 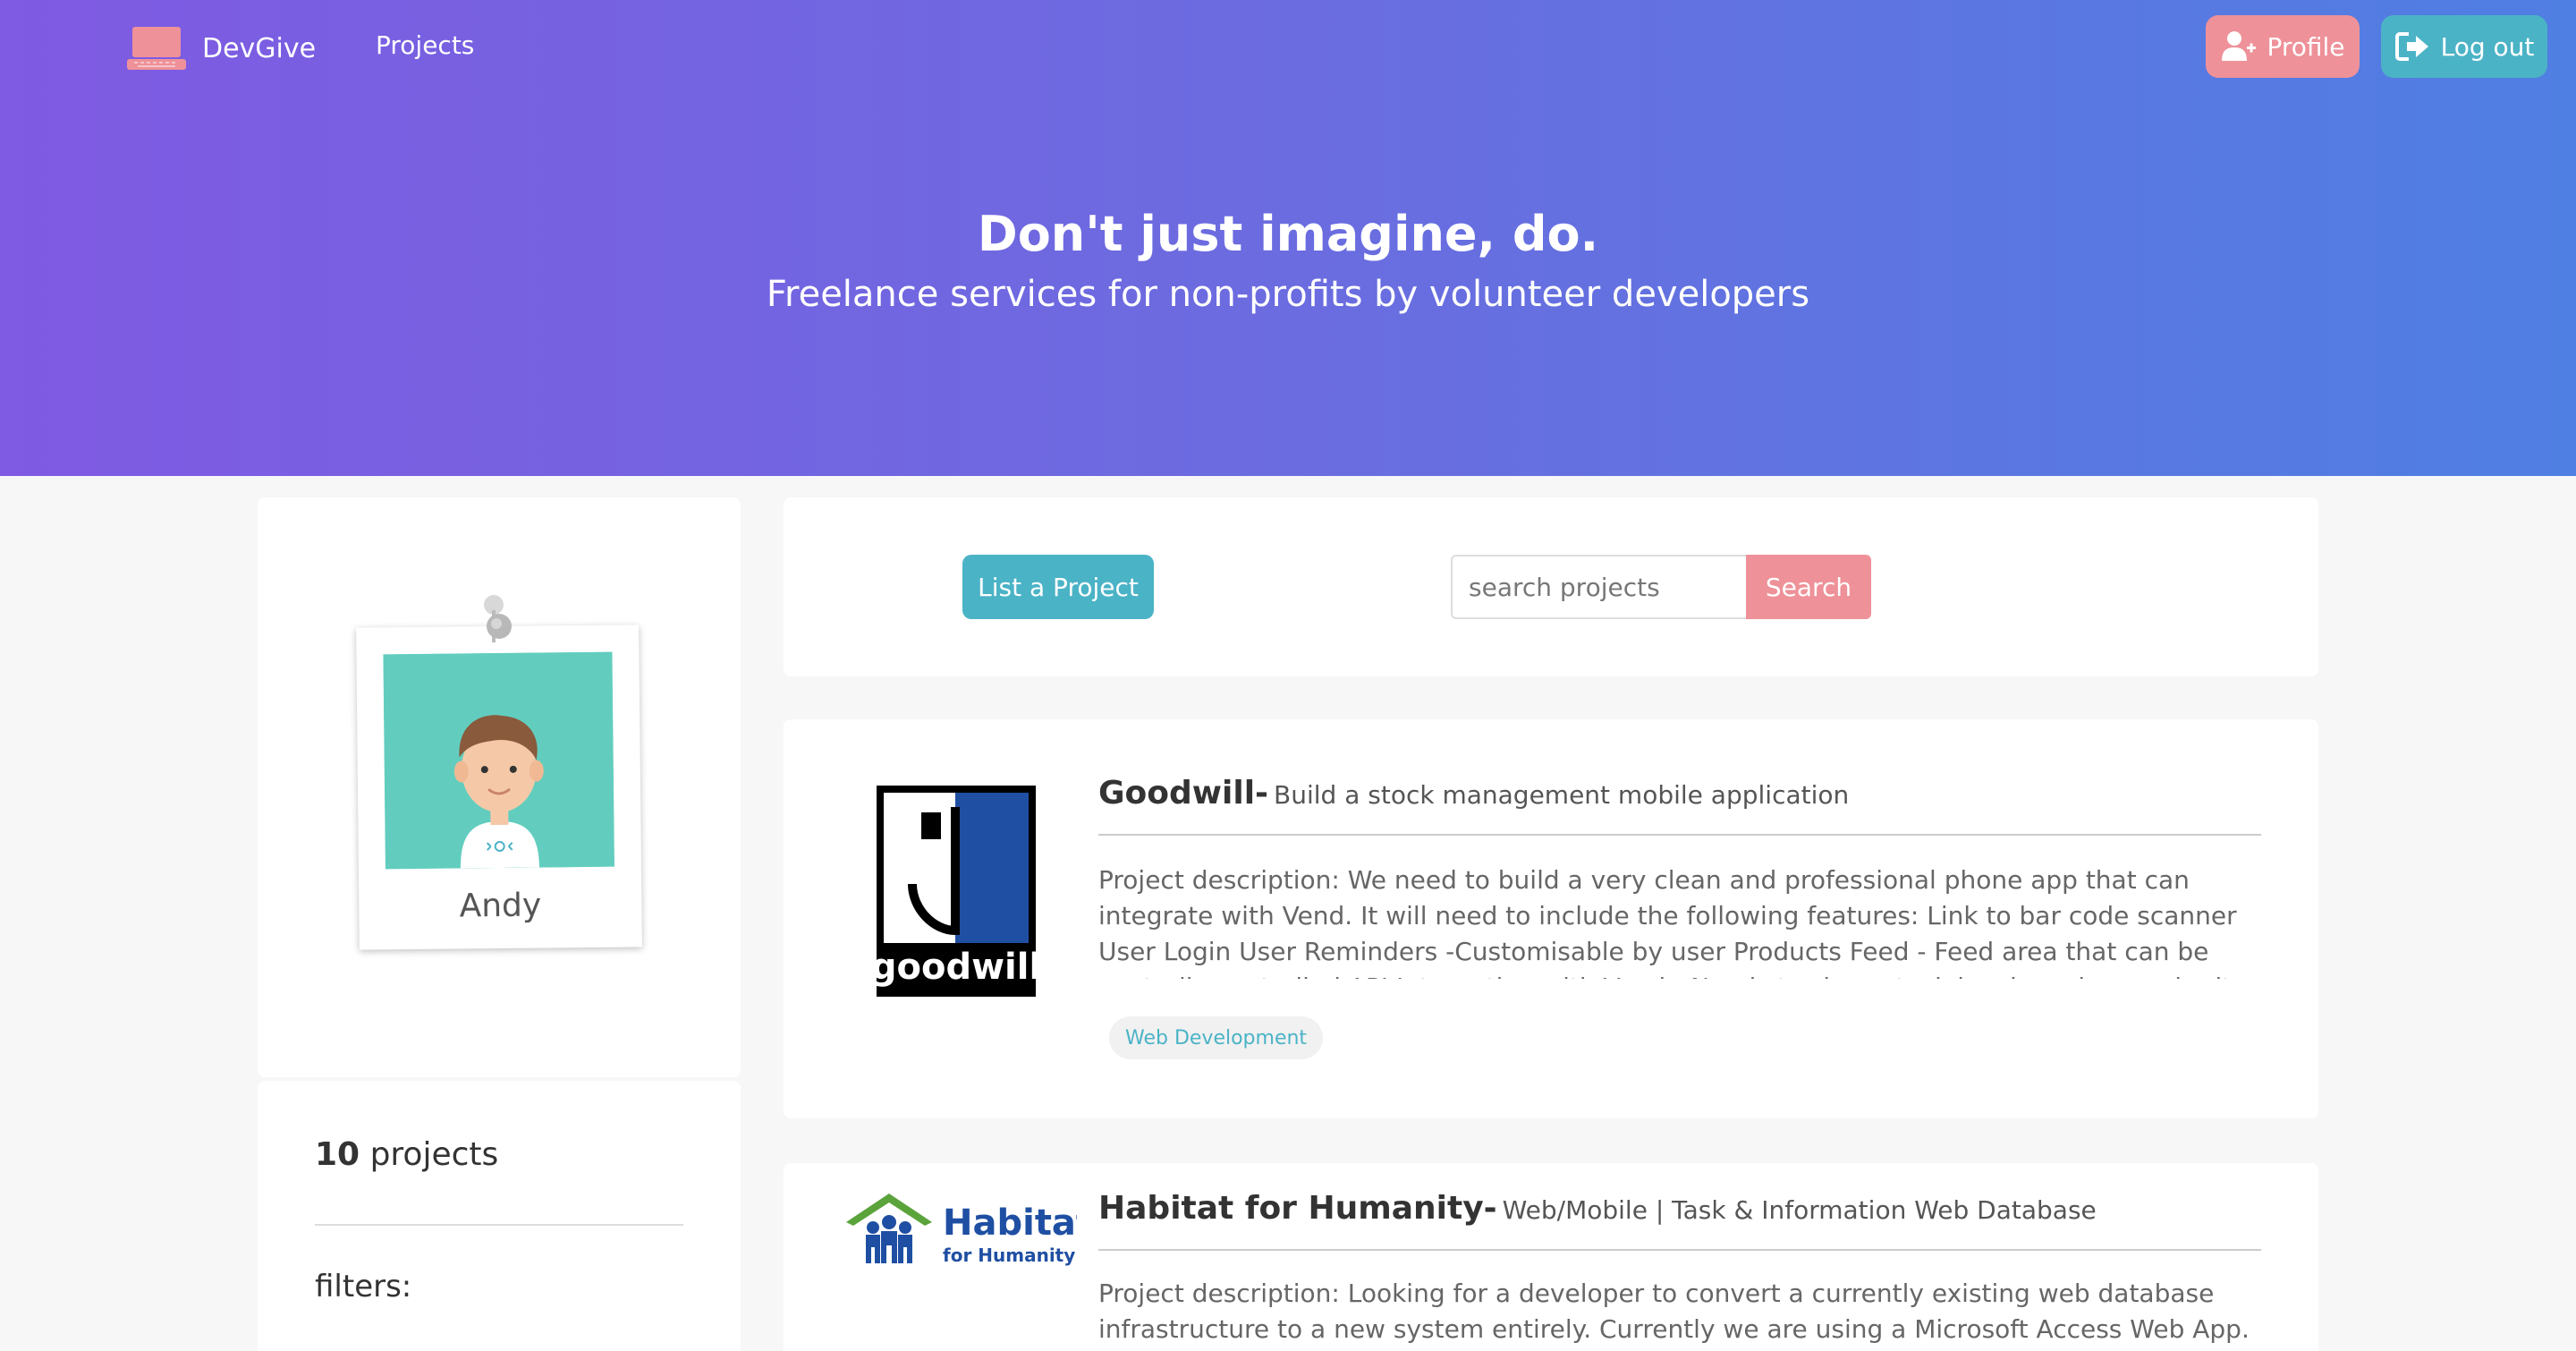 What do you see at coordinates (499, 1216) in the screenshot?
I see `stats-card: 10 projects filters:` at bounding box center [499, 1216].